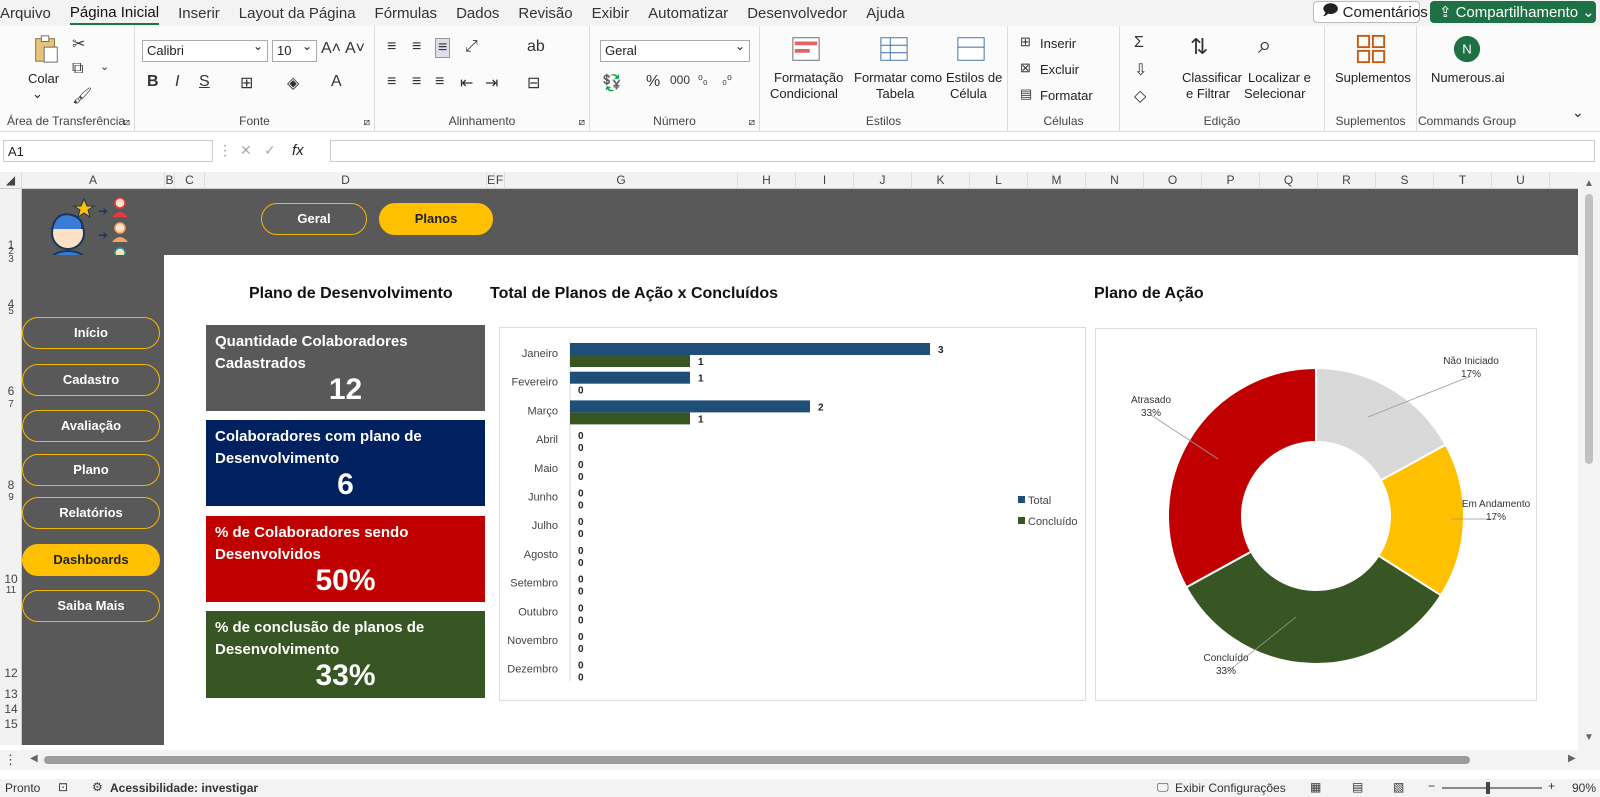  I want to click on format-table-icon, so click(894, 49).